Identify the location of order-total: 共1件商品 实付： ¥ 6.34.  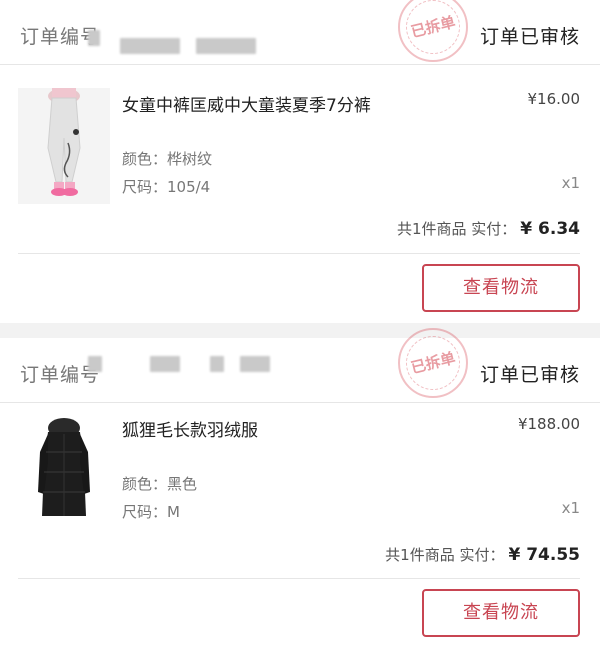
(488, 228).